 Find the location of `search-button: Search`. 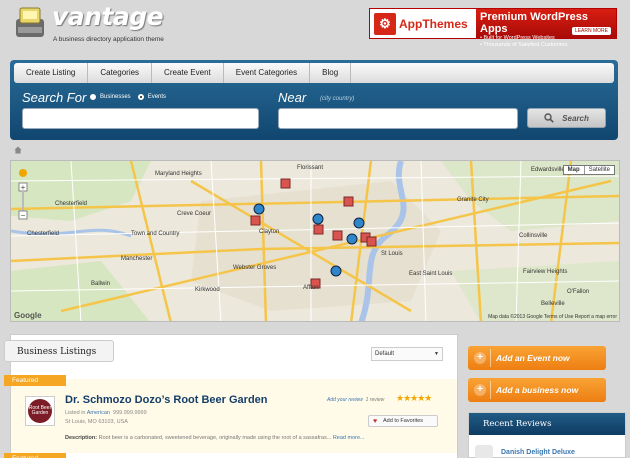

search-button: Search is located at coordinates (566, 118).